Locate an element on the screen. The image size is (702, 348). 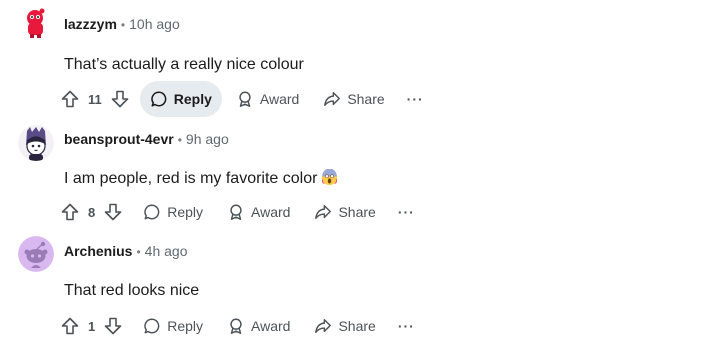
timestamp: 9h ago is located at coordinates (207, 139).